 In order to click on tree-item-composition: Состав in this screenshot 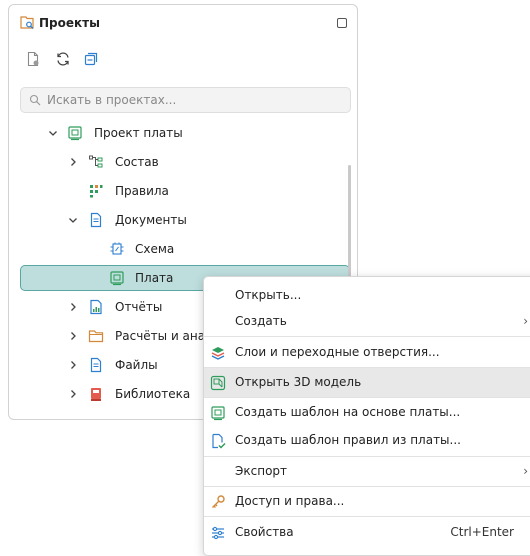, I will do `click(183, 162)`.